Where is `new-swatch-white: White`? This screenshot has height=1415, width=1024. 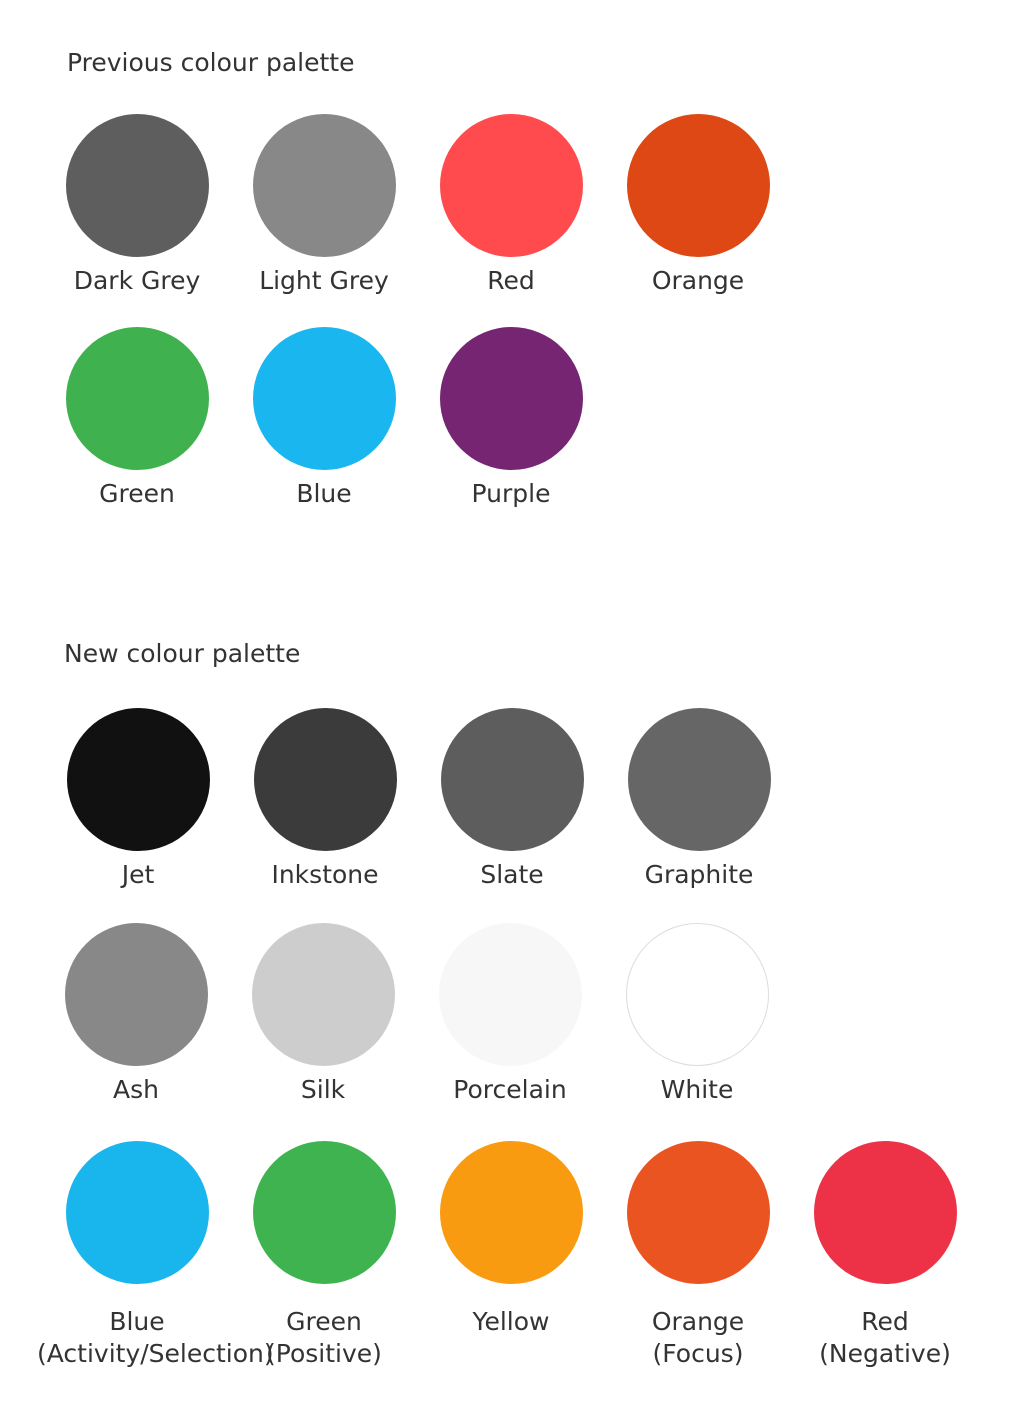 new-swatch-white: White is located at coordinates (697, 1014).